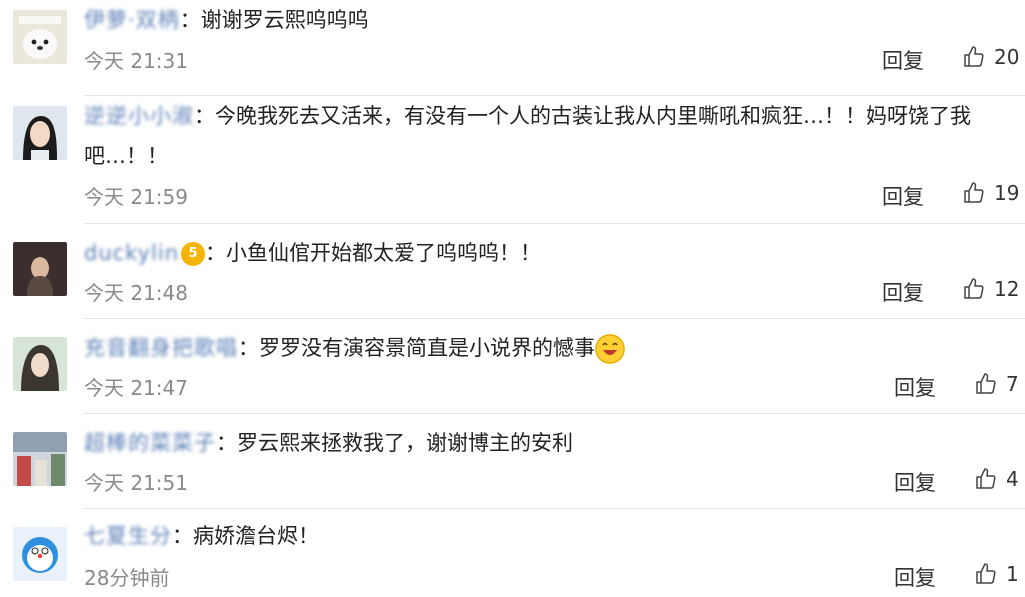  What do you see at coordinates (1012, 384) in the screenshot?
I see `like-count: 7` at bounding box center [1012, 384].